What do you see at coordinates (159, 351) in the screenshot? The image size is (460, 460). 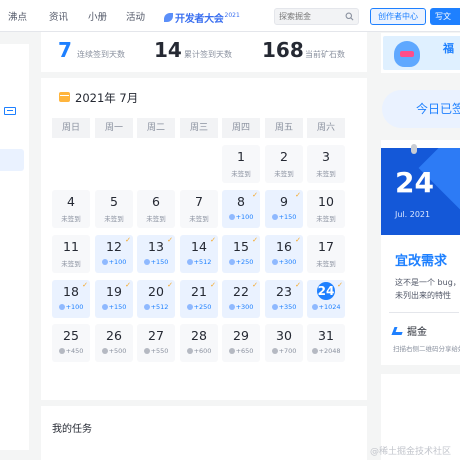 I see `calendar-day-reward-text: +550` at bounding box center [159, 351].